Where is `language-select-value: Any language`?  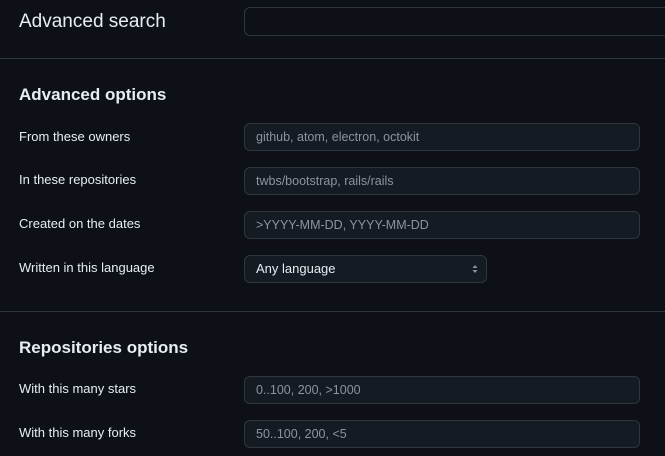 language-select-value: Any language is located at coordinates (296, 268).